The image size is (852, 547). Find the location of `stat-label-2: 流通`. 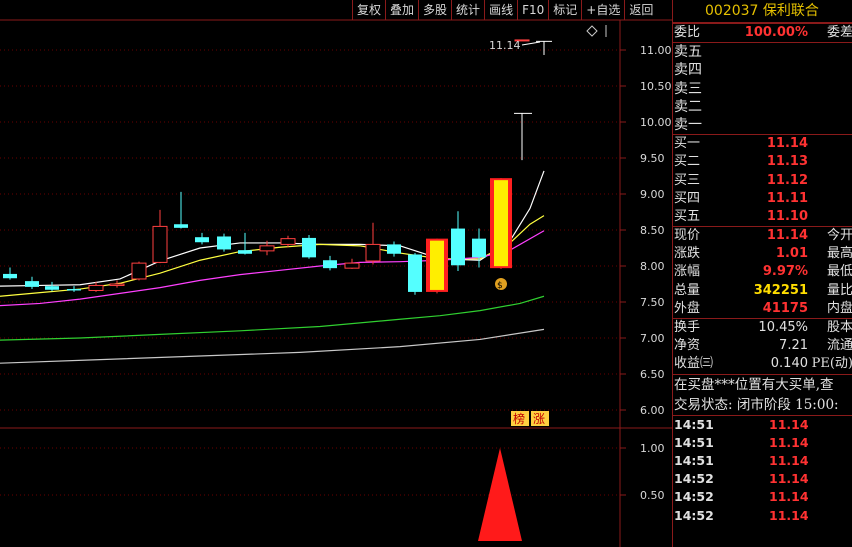

stat-label-2: 流通 is located at coordinates (839, 346).